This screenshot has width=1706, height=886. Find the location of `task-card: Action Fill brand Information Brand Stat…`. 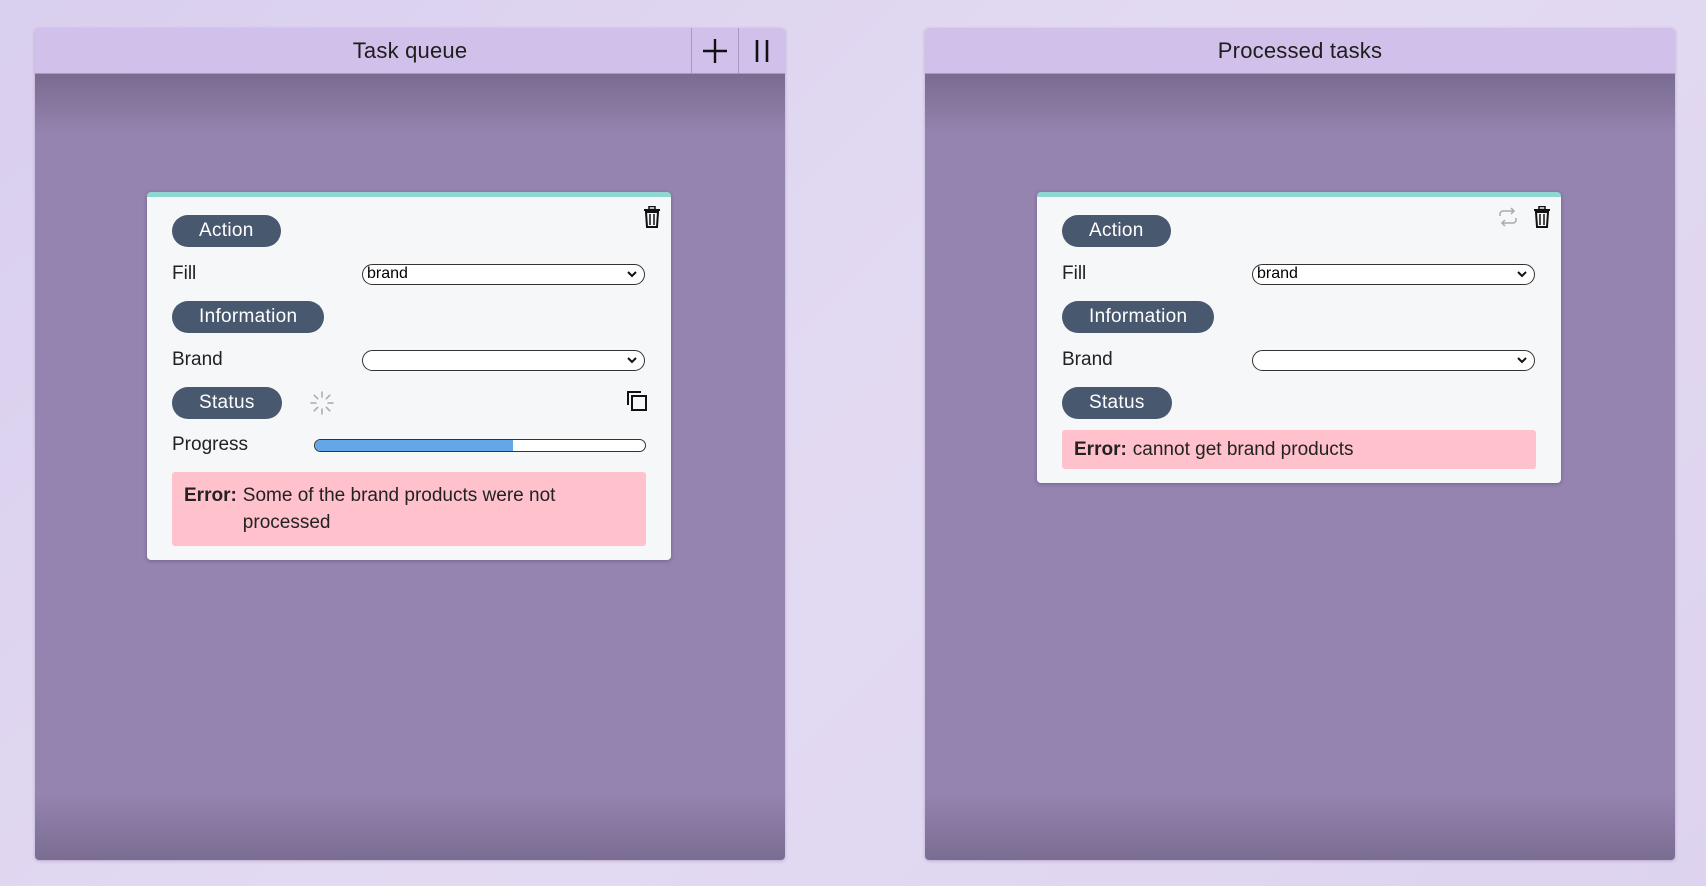

task-card: Action Fill brand Information Brand Stat… is located at coordinates (409, 376).